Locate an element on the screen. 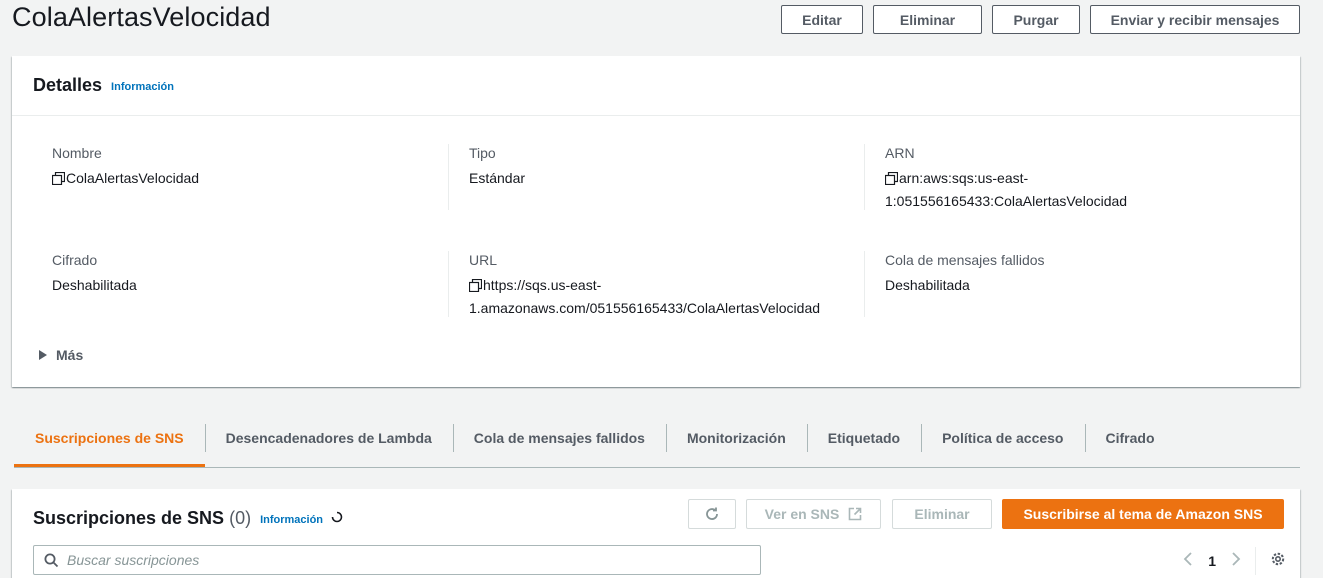  name-value: ColaAlertasVelocidad is located at coordinates (133, 178).